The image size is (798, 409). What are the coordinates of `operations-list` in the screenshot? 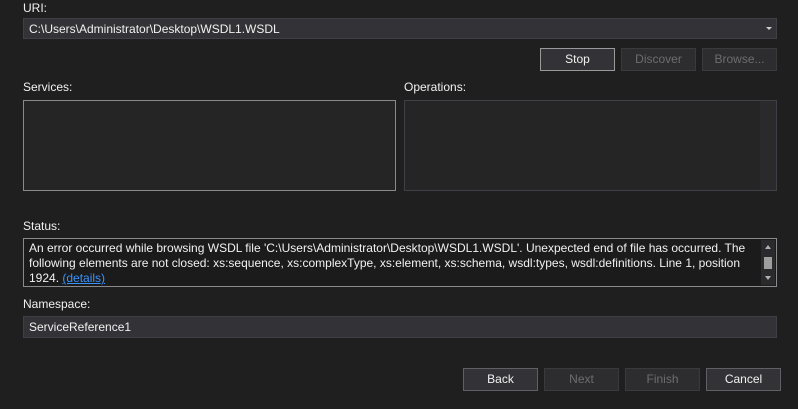 It's located at (590, 145).